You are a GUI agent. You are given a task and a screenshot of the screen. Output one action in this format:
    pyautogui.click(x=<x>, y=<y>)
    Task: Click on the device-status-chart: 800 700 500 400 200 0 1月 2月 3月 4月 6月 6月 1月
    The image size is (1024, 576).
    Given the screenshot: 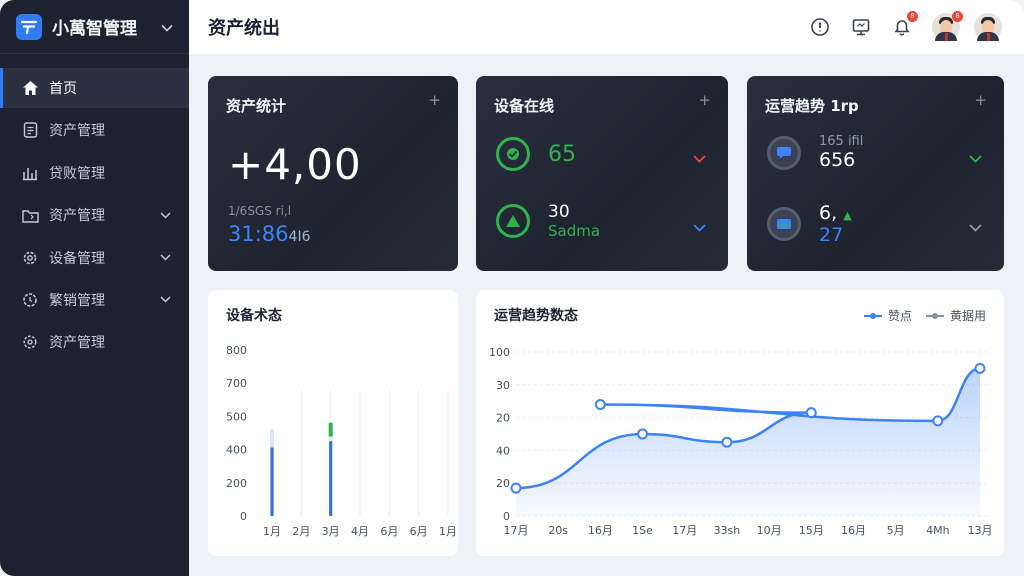 What is the action you would take?
    pyautogui.click(x=341, y=441)
    